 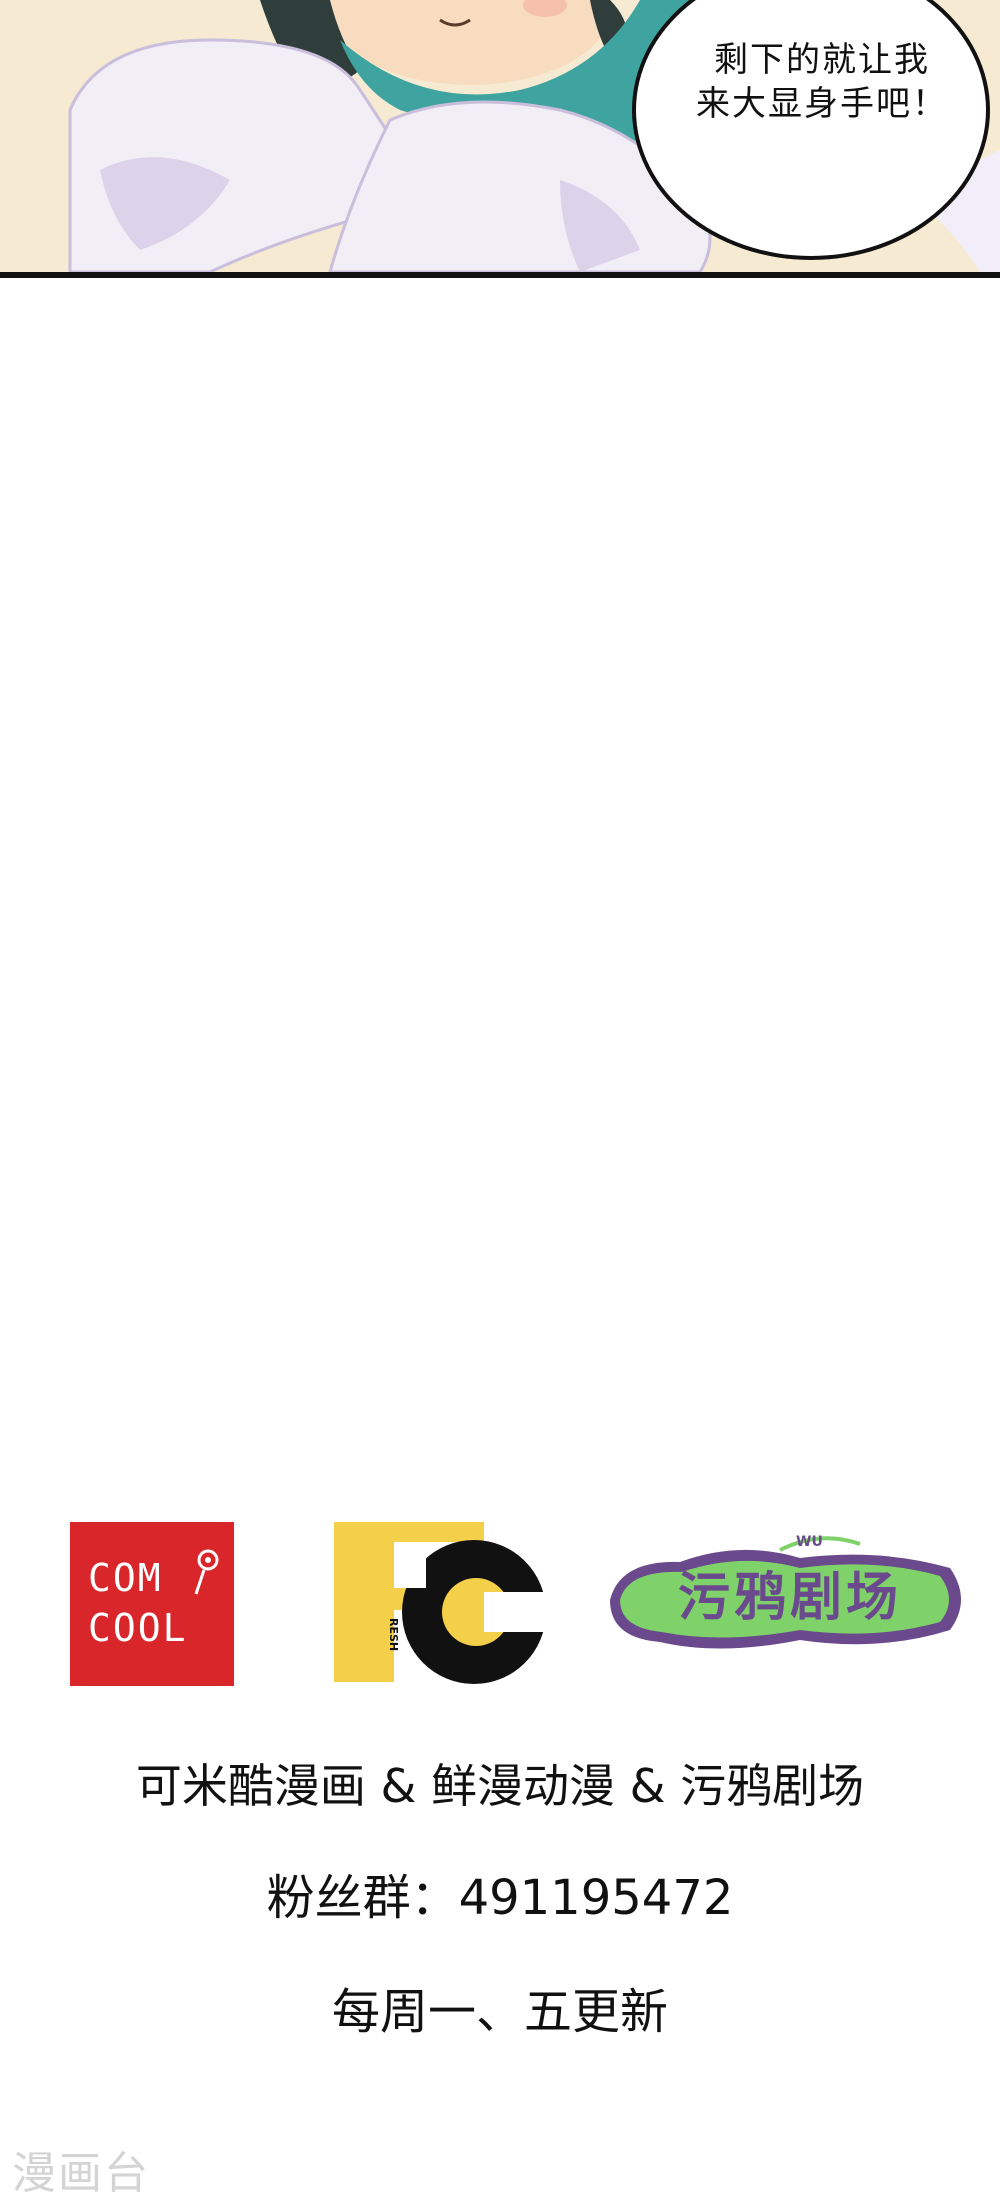 I want to click on platform-watermark: 漫画台, so click(x=81, y=2173).